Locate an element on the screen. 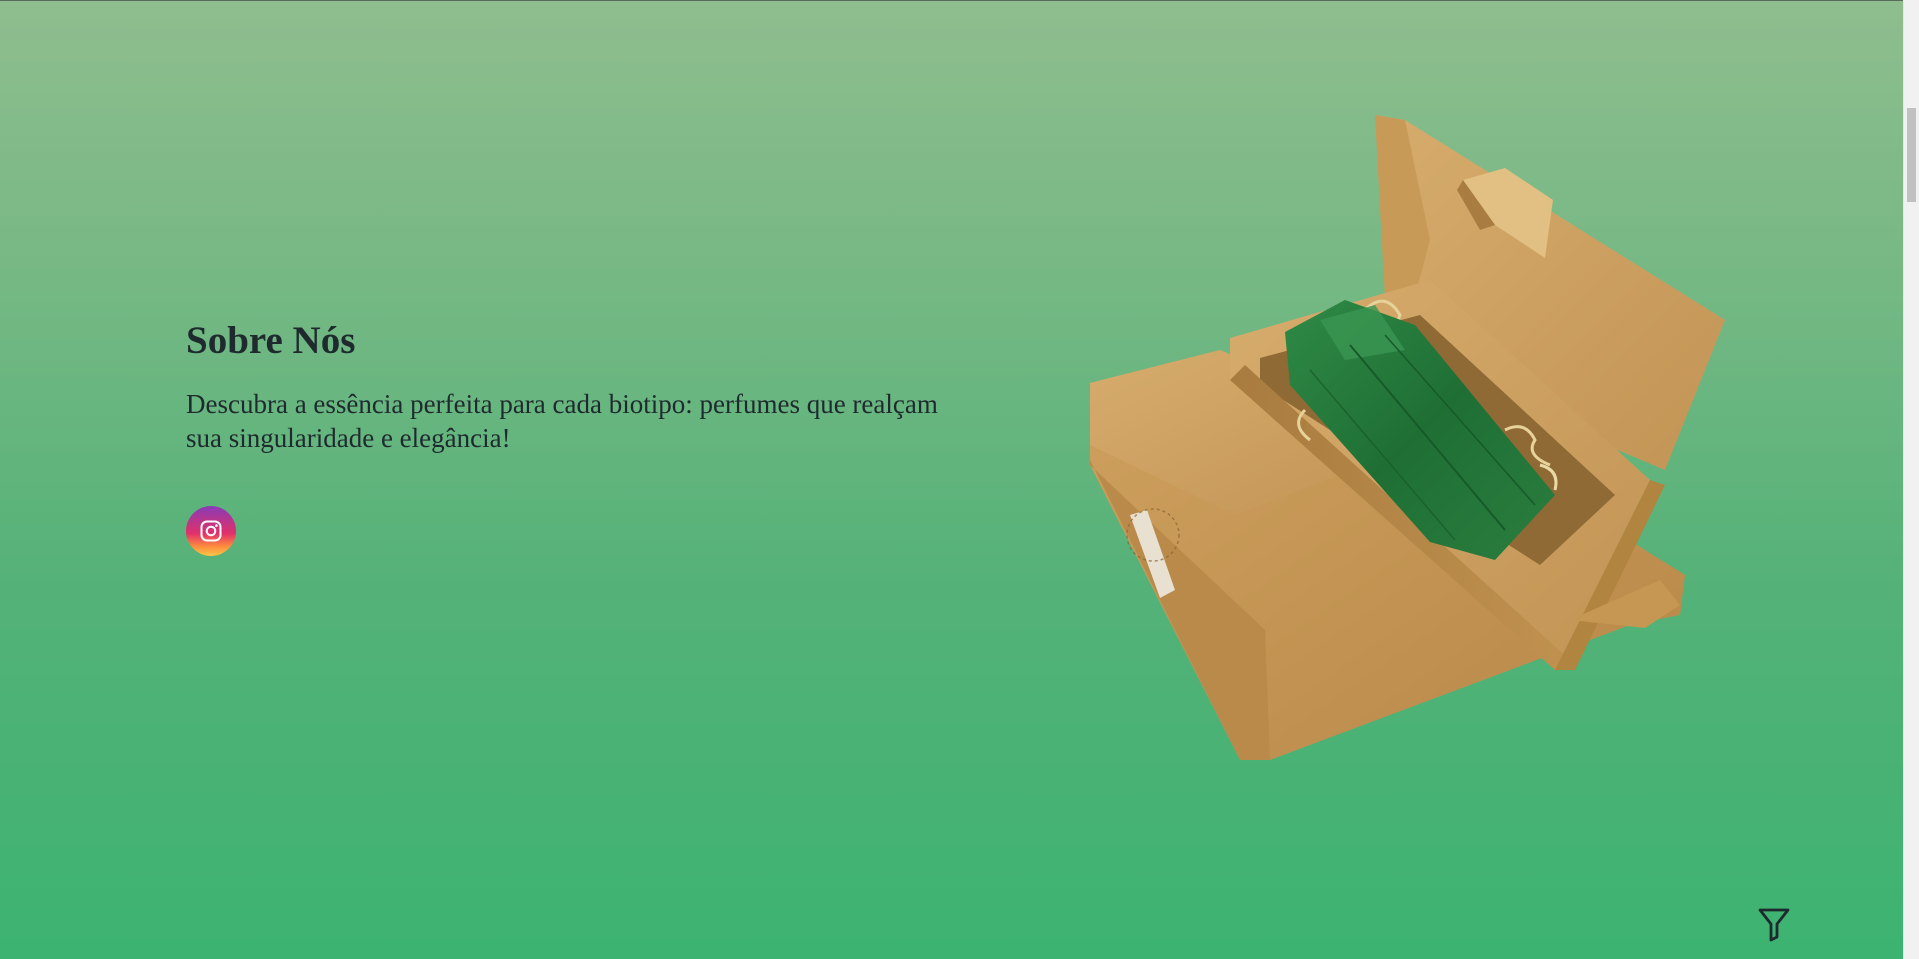  instagram-link is located at coordinates (211, 531).